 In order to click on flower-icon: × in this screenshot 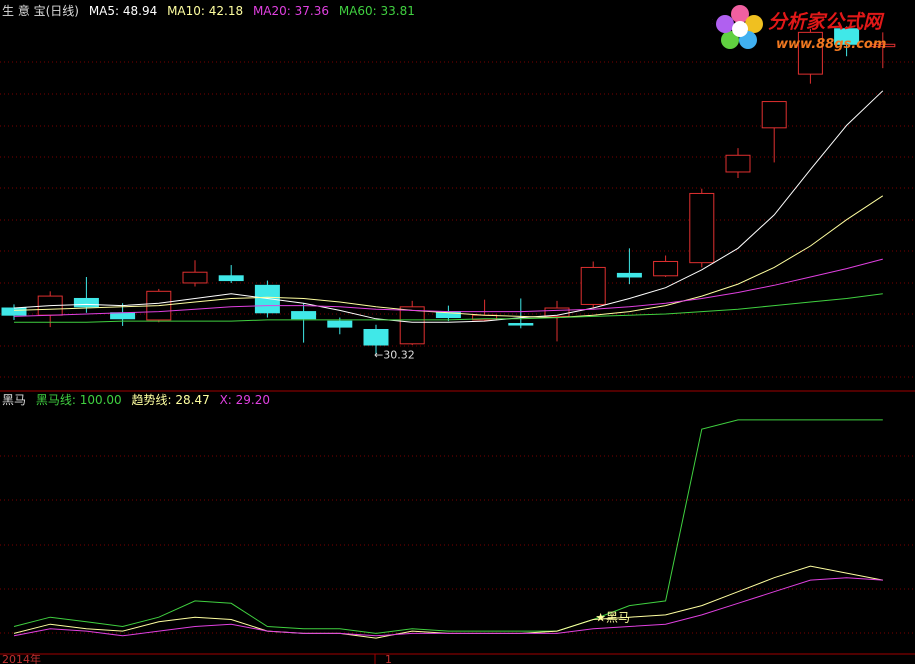, I will do `click(734, 27)`.